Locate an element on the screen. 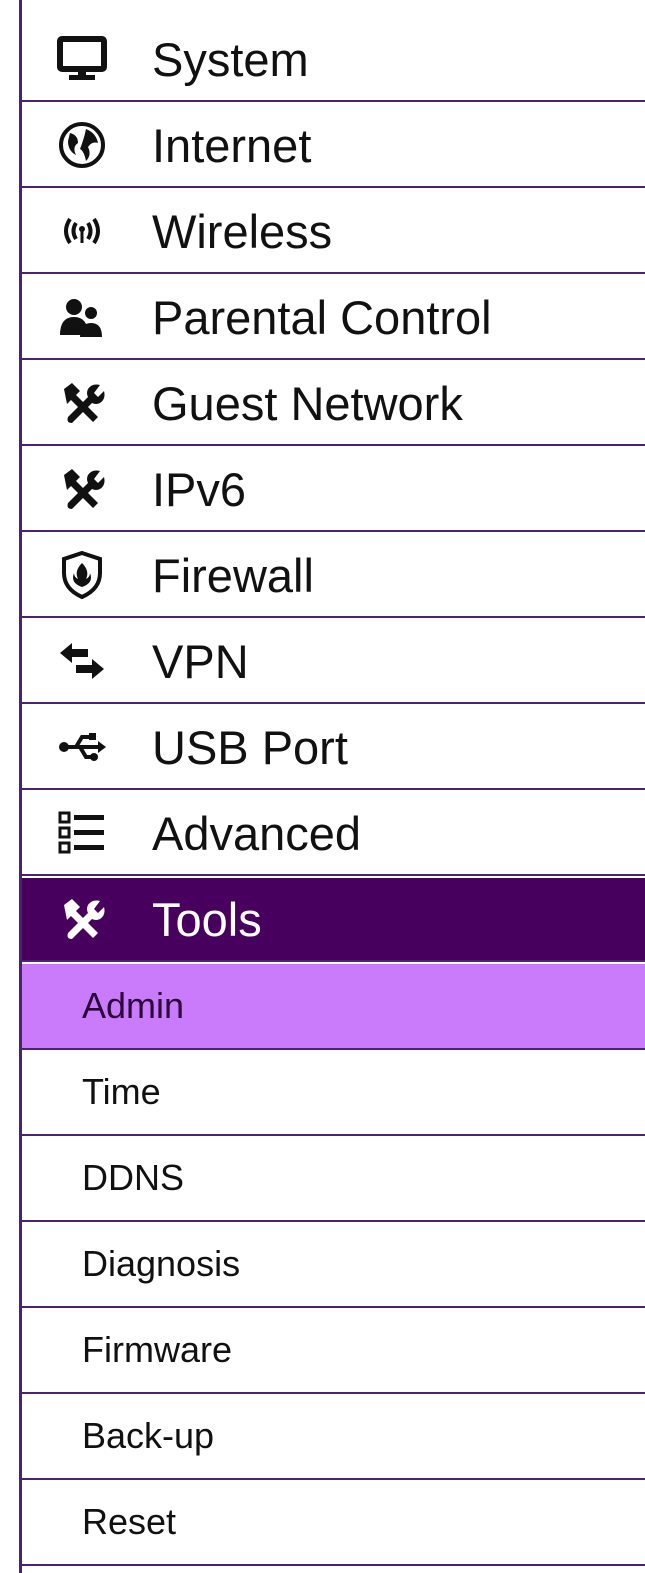 The width and height of the screenshot is (645, 1573). menu-item-label: VPN is located at coordinates (200, 661).